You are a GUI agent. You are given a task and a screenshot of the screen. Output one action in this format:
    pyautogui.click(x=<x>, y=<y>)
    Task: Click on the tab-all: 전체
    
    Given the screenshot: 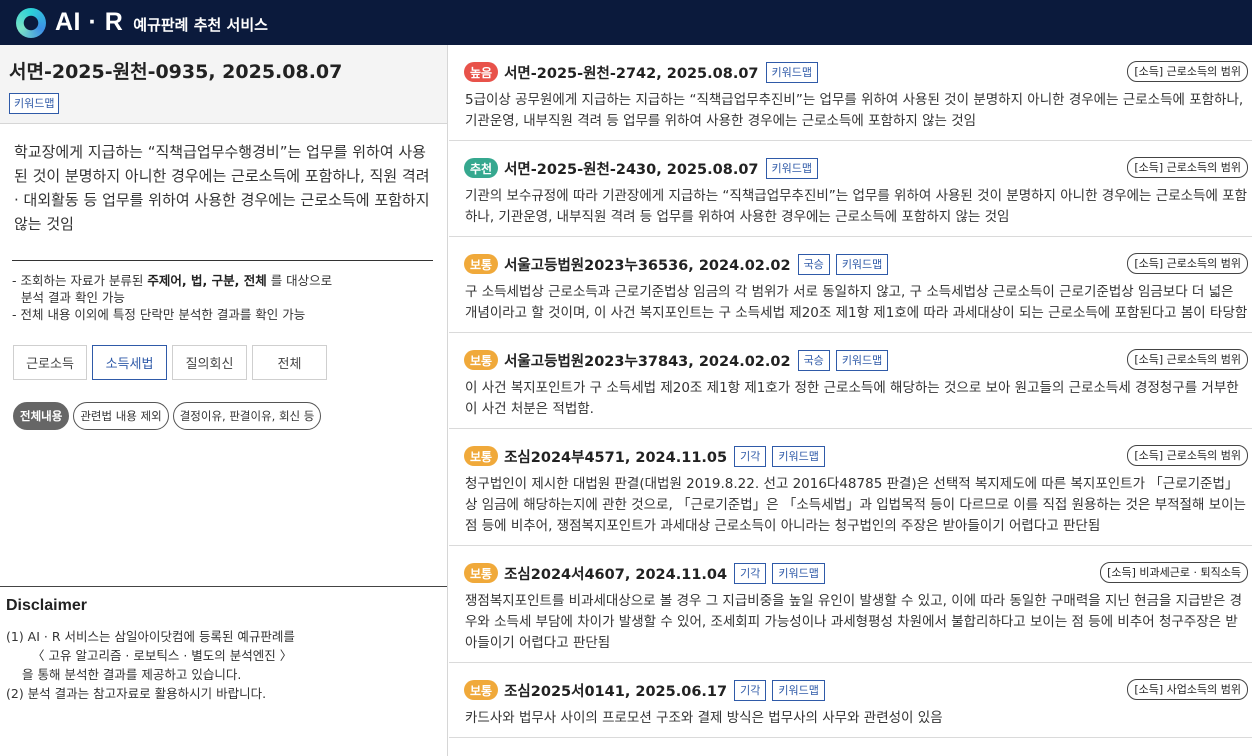 What is the action you would take?
    pyautogui.click(x=289, y=362)
    